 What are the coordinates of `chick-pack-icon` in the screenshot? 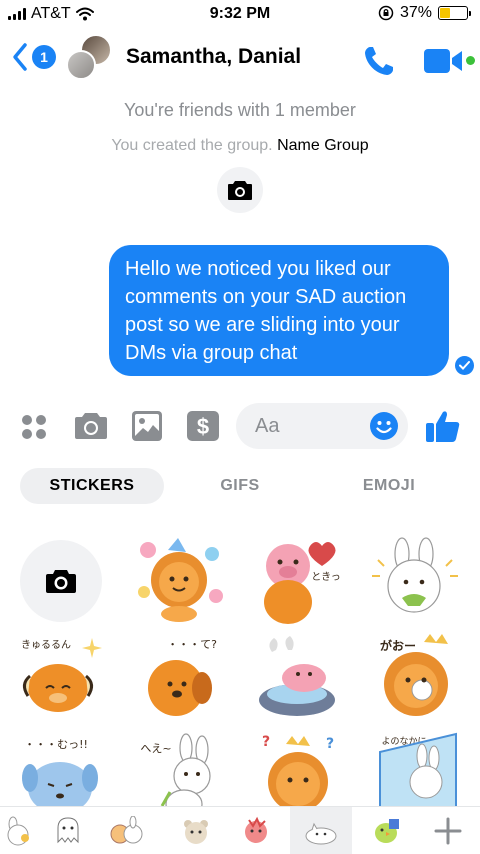 It's located at (256, 830).